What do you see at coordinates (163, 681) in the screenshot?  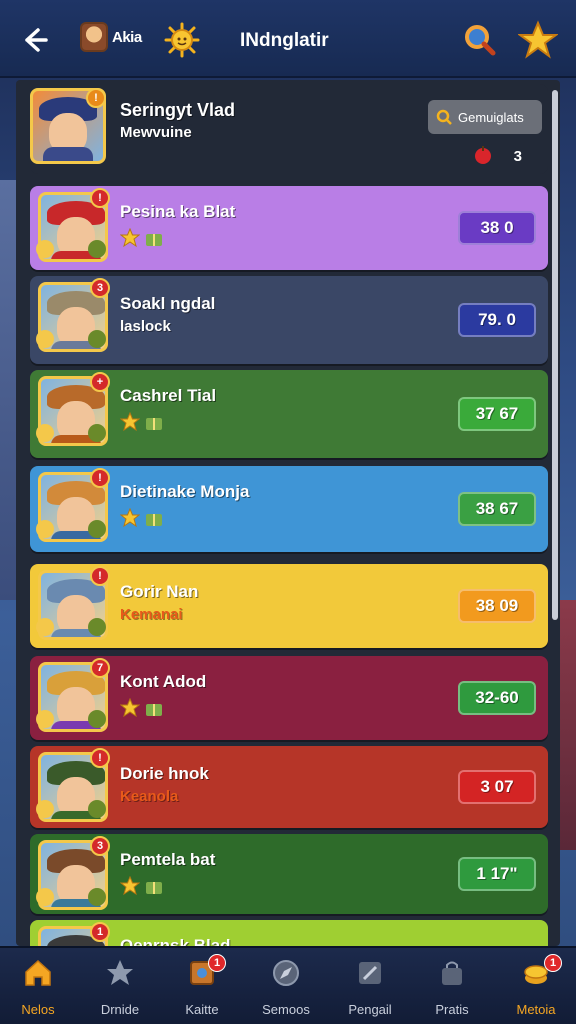 I see `player-name: Kont Adod` at bounding box center [163, 681].